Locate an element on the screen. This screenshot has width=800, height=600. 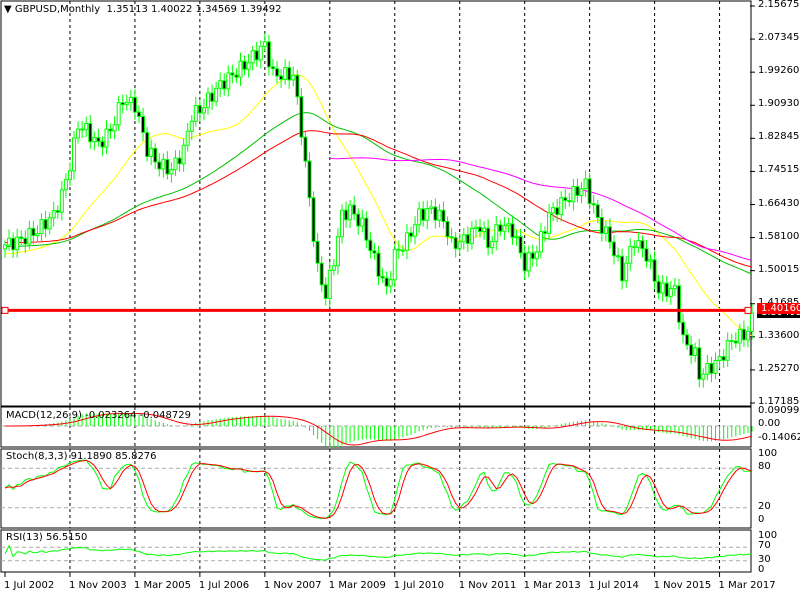
time-label: 1 Jul 2006 is located at coordinates (224, 585).